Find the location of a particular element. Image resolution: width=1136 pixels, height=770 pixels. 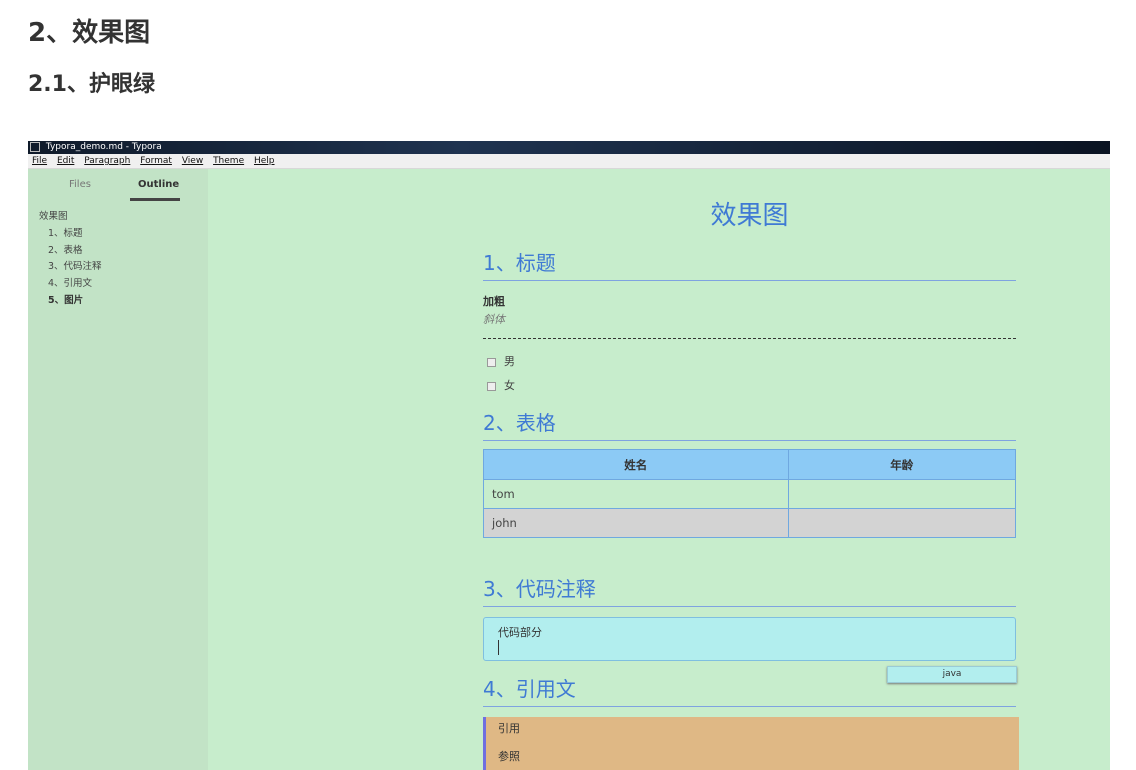

typora-app-icon is located at coordinates (35, 146).